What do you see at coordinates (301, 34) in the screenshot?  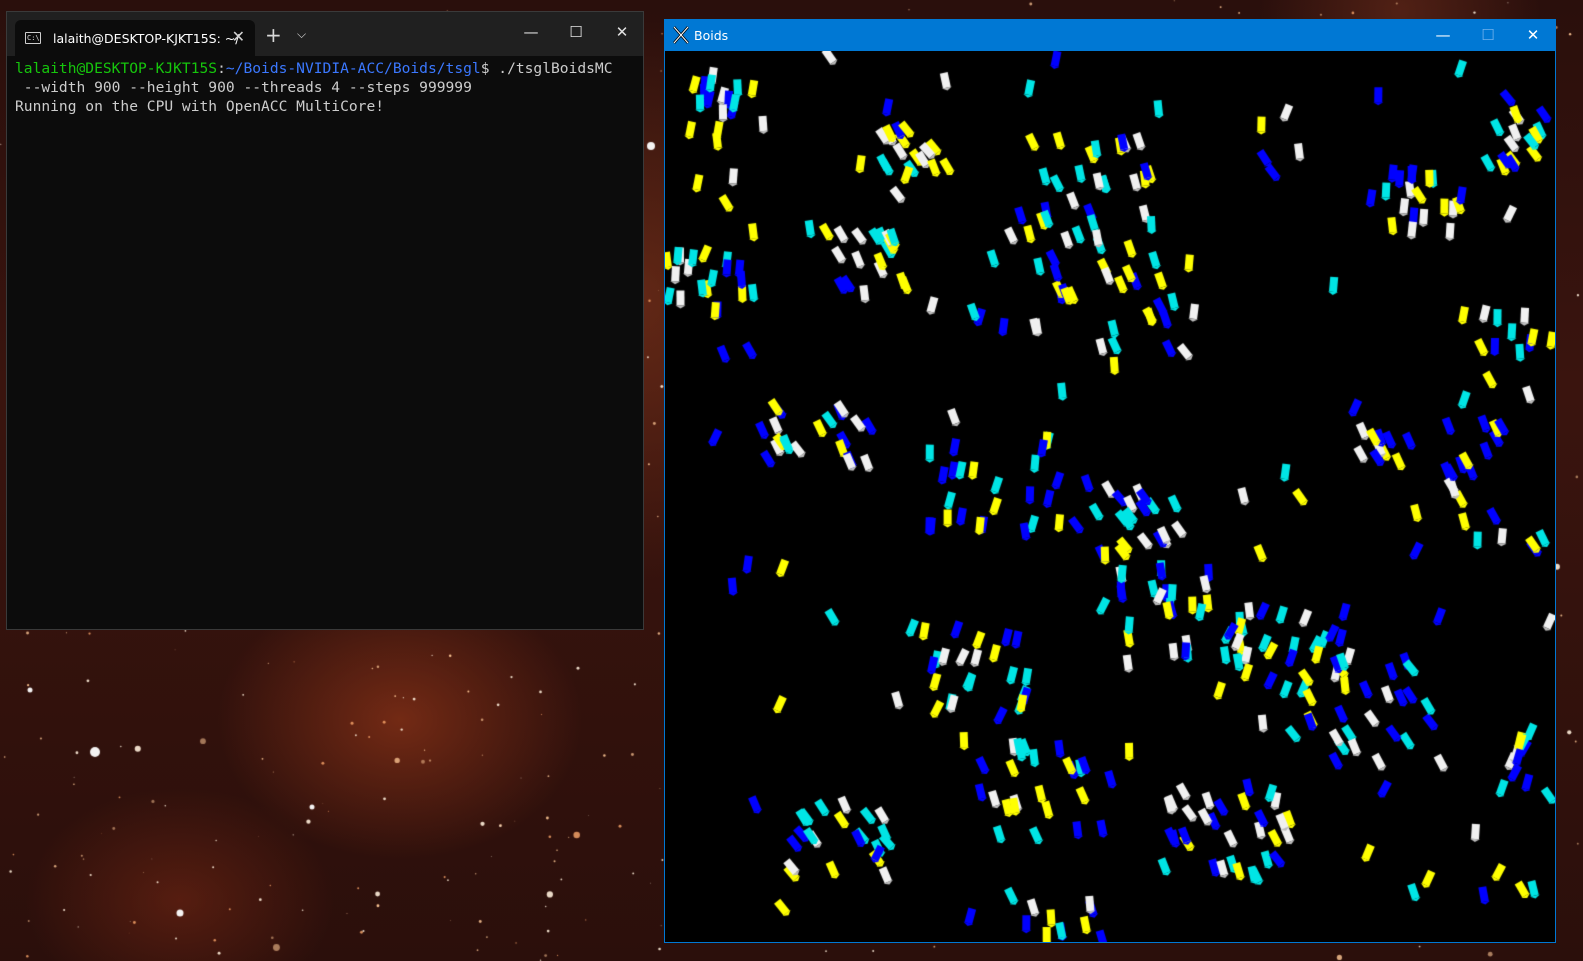 I see `chevron-down-icon: ⌵` at bounding box center [301, 34].